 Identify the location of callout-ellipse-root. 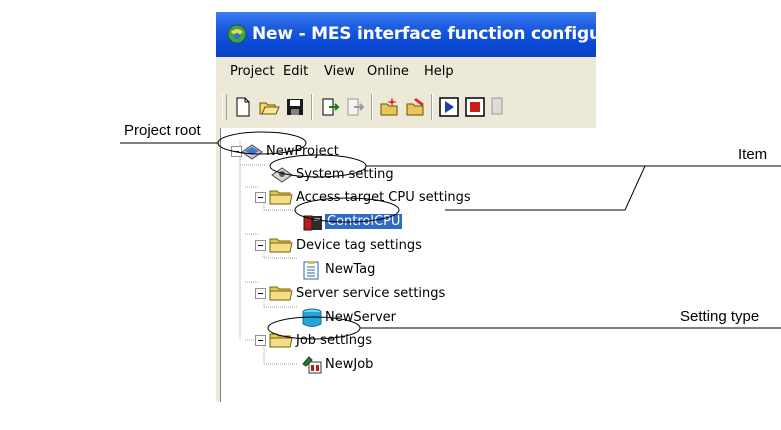
(262, 143).